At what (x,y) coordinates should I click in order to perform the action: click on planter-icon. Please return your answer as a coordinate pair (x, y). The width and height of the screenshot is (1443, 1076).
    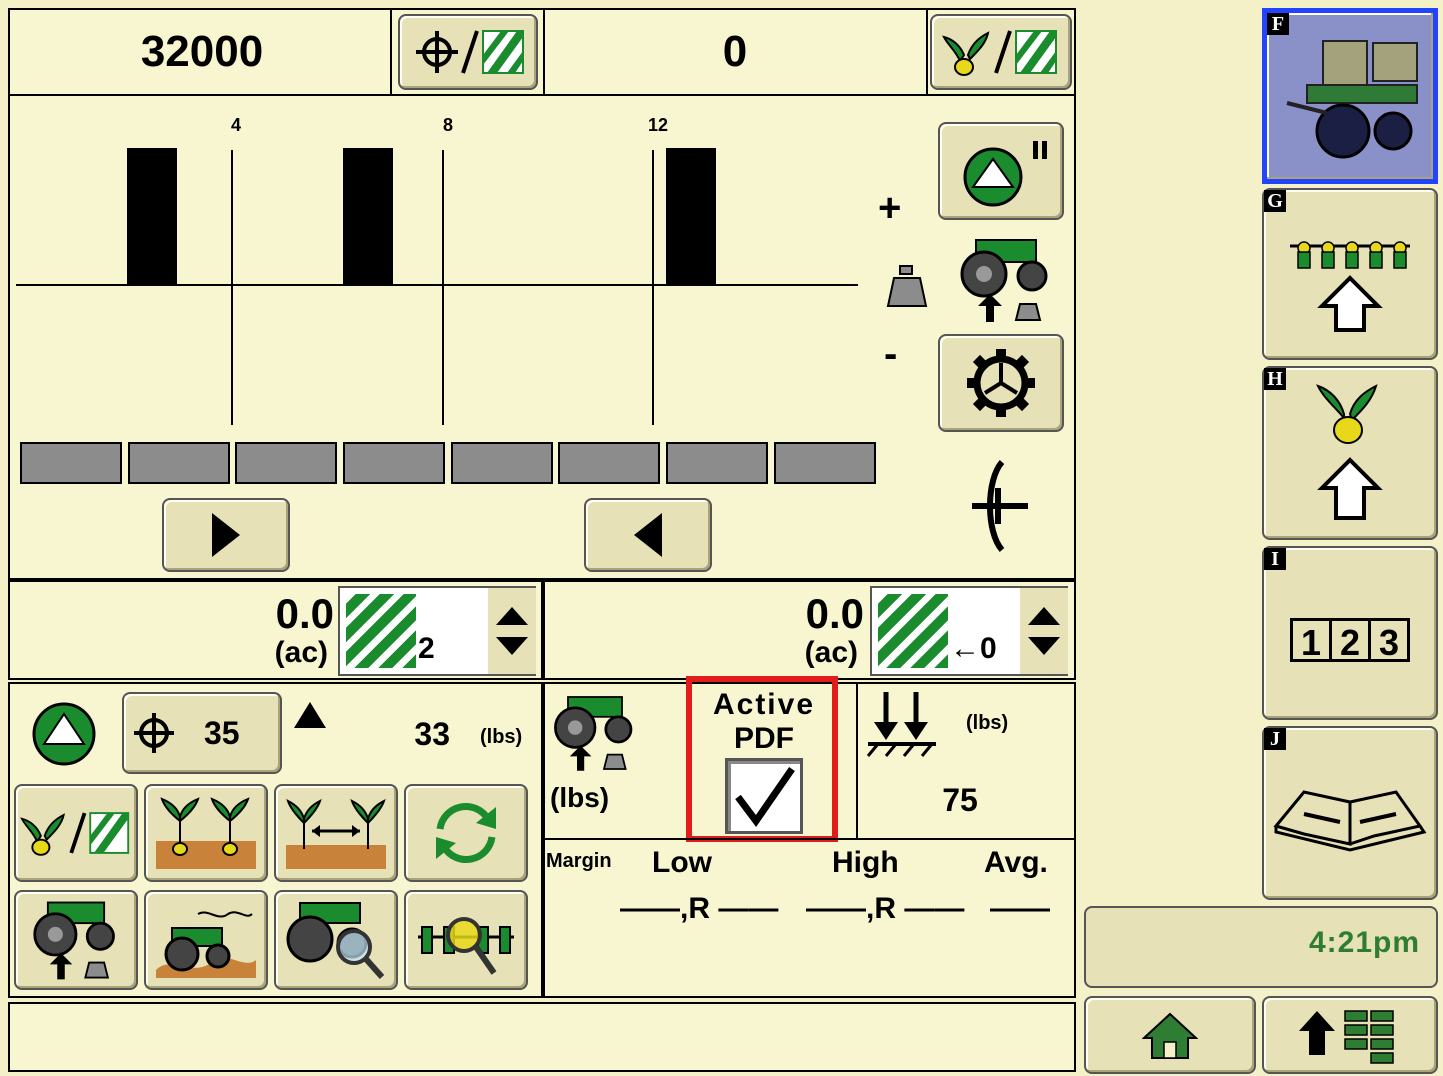
    Looking at the image, I should click on (1352, 99).